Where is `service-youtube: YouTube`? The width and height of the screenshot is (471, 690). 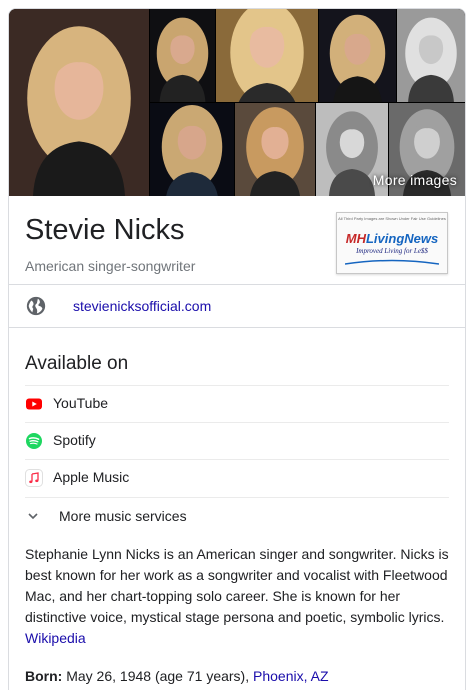 service-youtube: YouTube is located at coordinates (237, 403).